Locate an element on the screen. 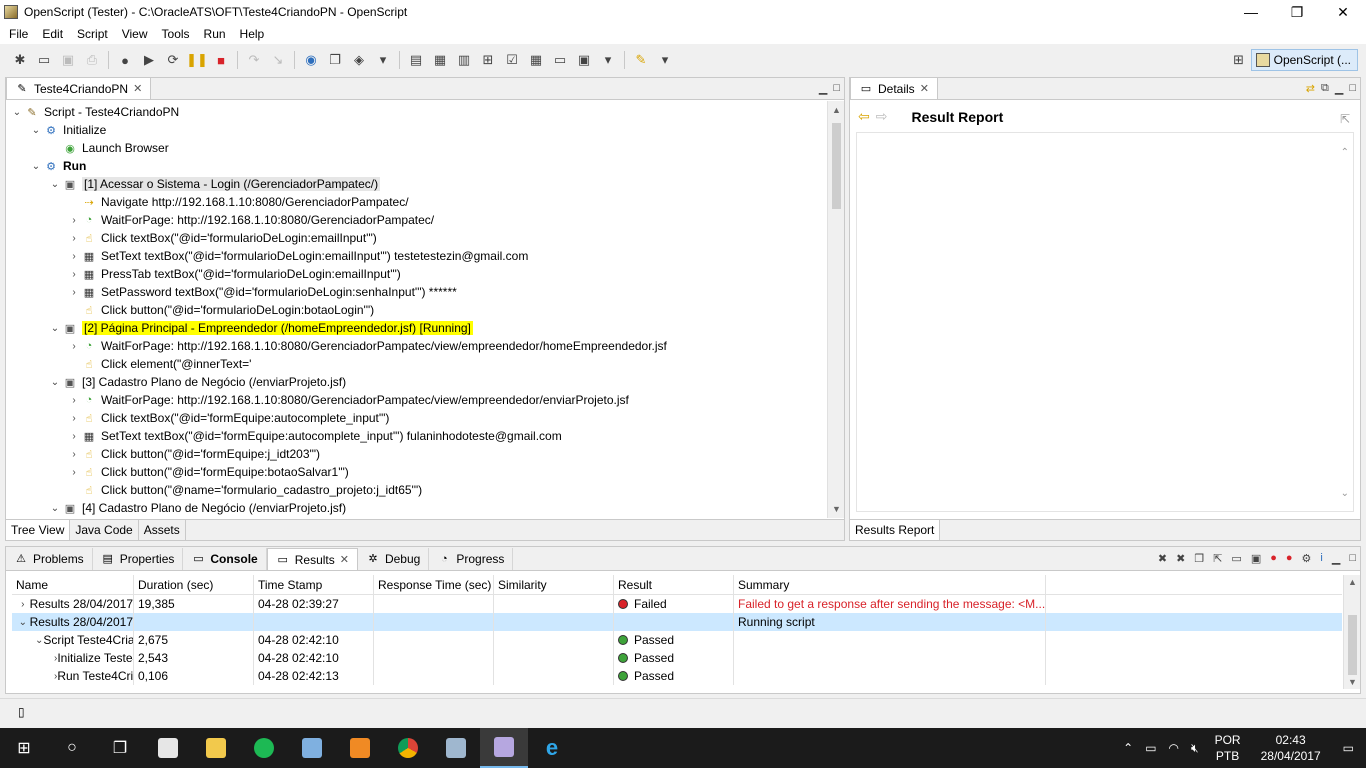  tab-debug: ✲ Debug is located at coordinates (394, 559).